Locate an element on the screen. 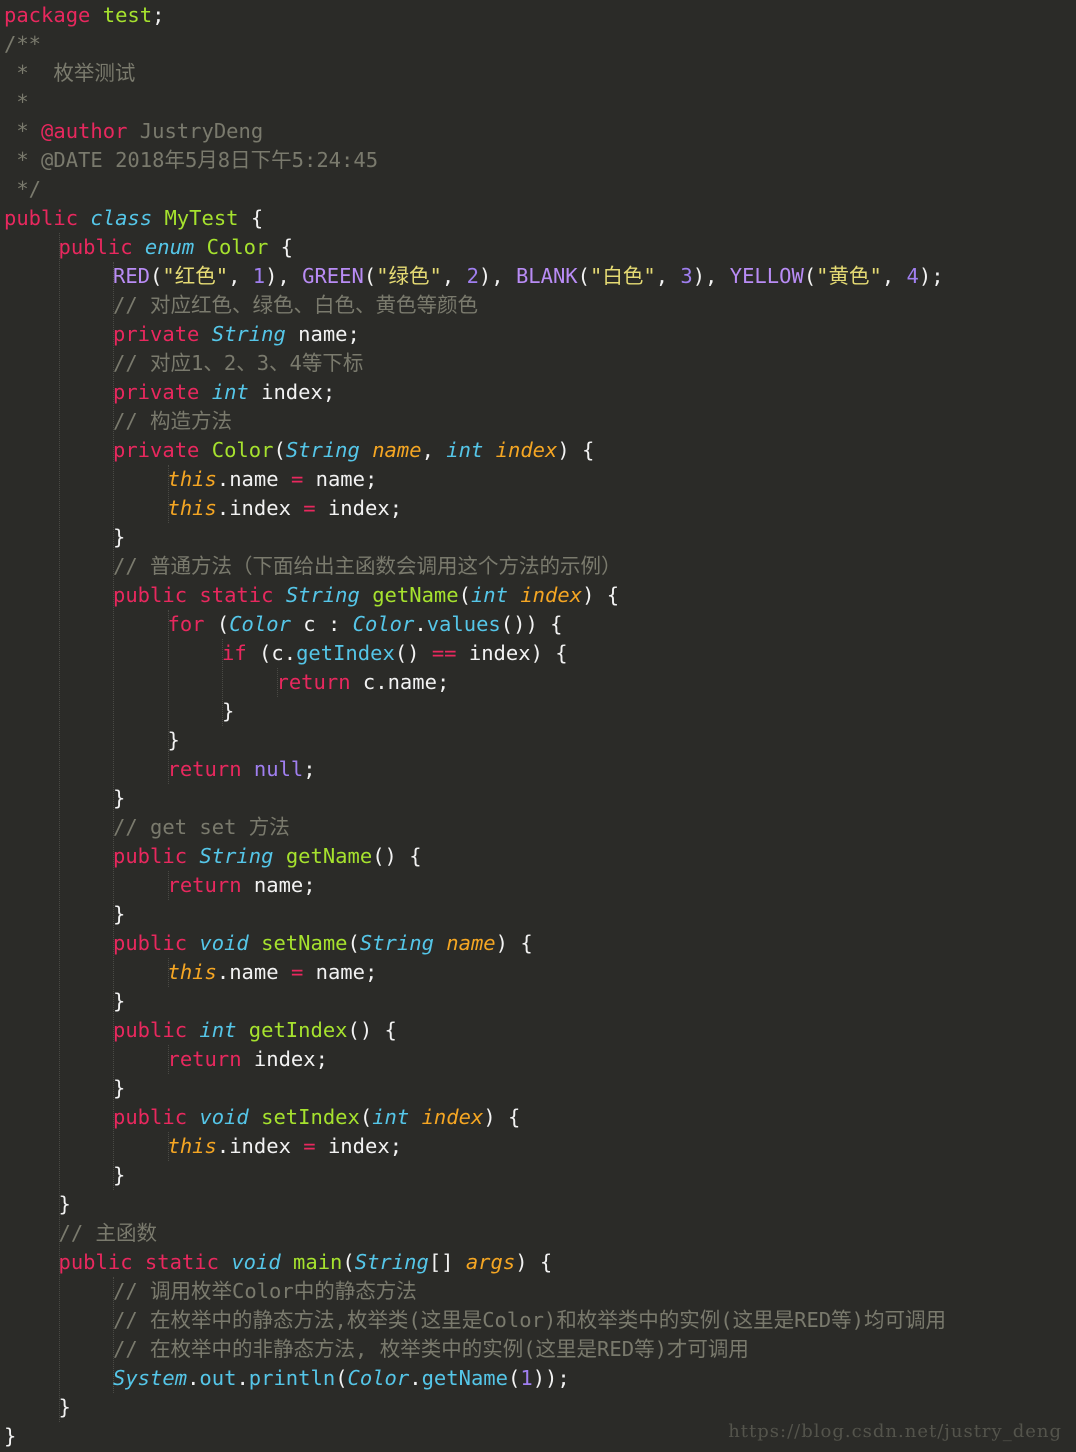  code-line: // 对应1、2、3、4等下标 is located at coordinates (538, 363).